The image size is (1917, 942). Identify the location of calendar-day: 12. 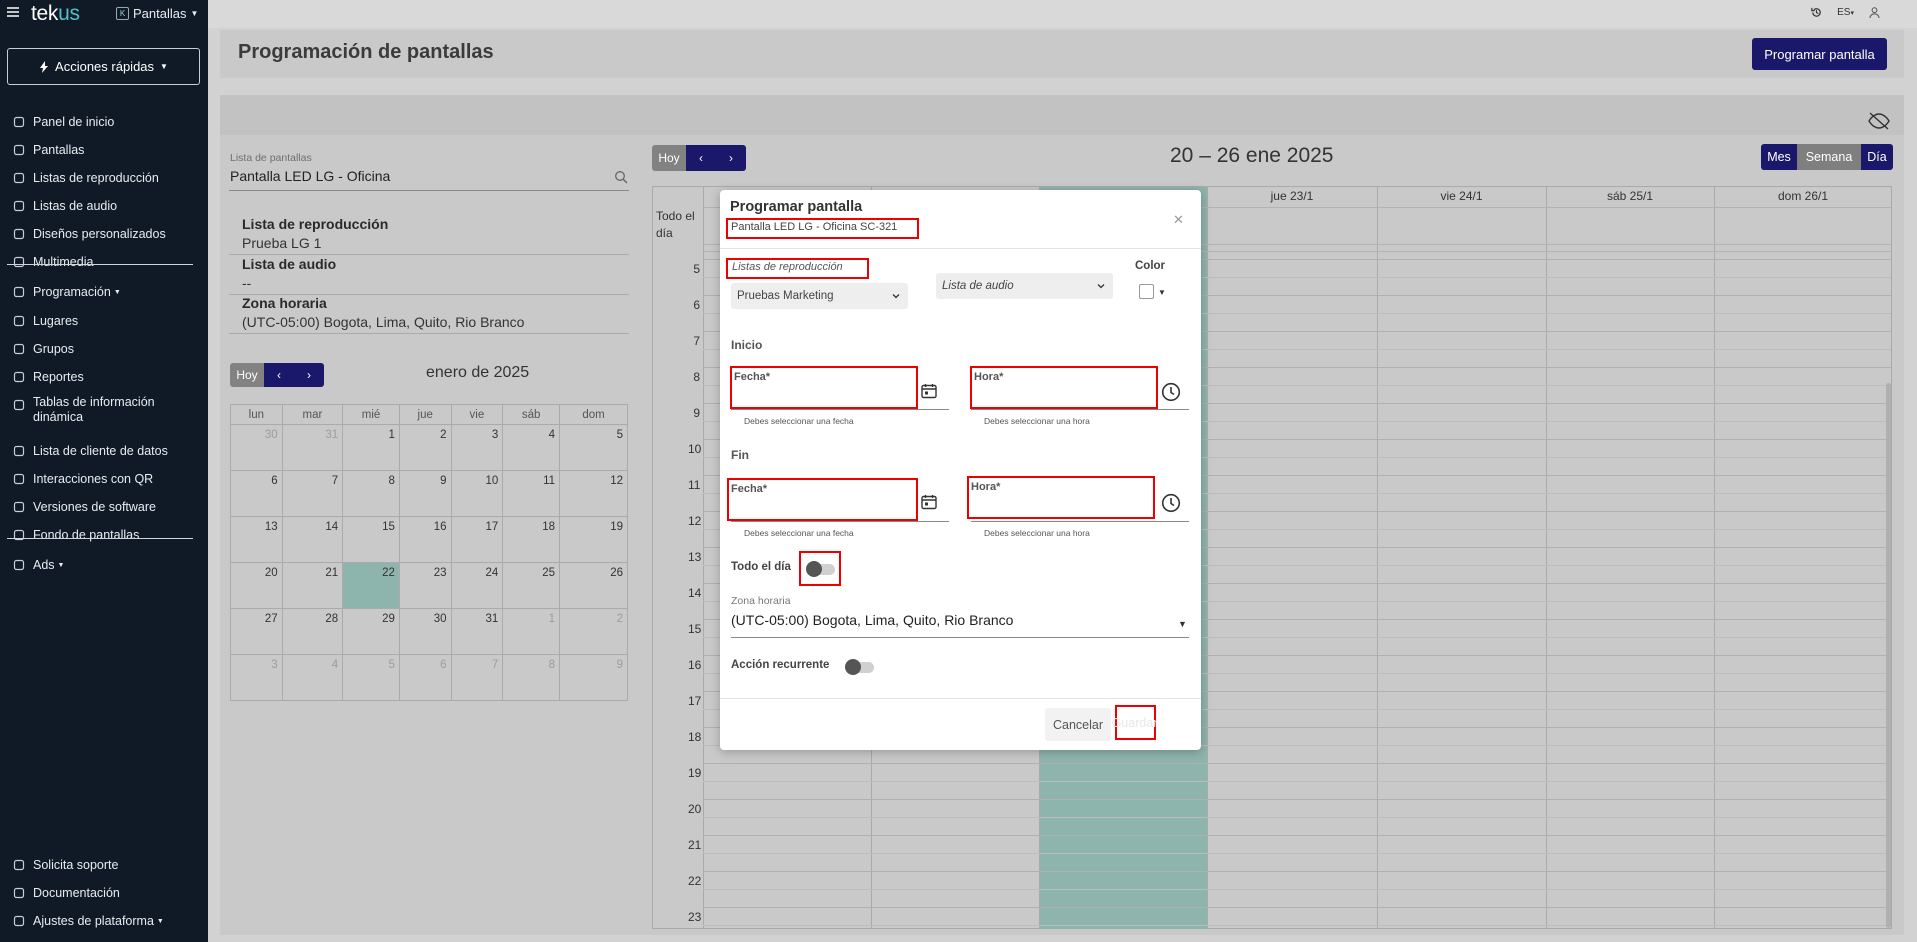
(593, 493).